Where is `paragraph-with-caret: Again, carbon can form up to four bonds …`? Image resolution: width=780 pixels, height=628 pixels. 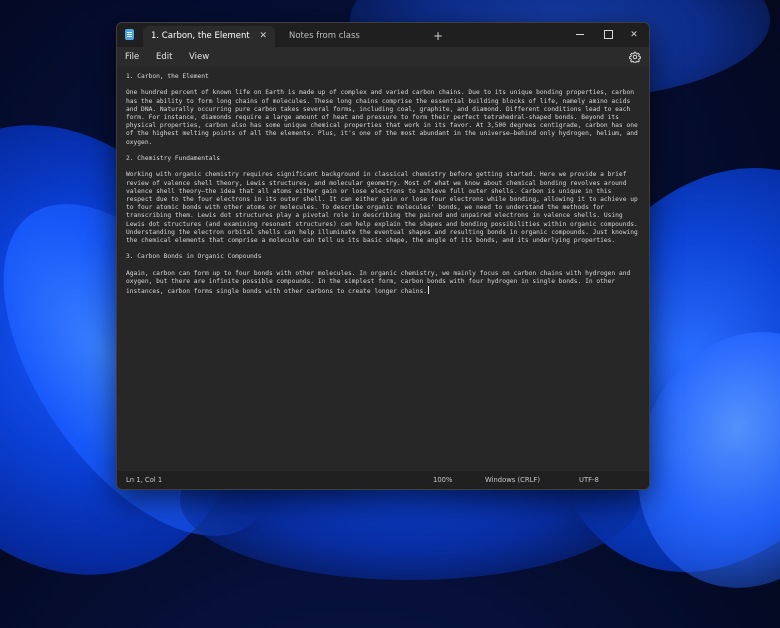
paragraph-with-caret: Again, carbon can form up to four bonds … is located at coordinates (383, 283).